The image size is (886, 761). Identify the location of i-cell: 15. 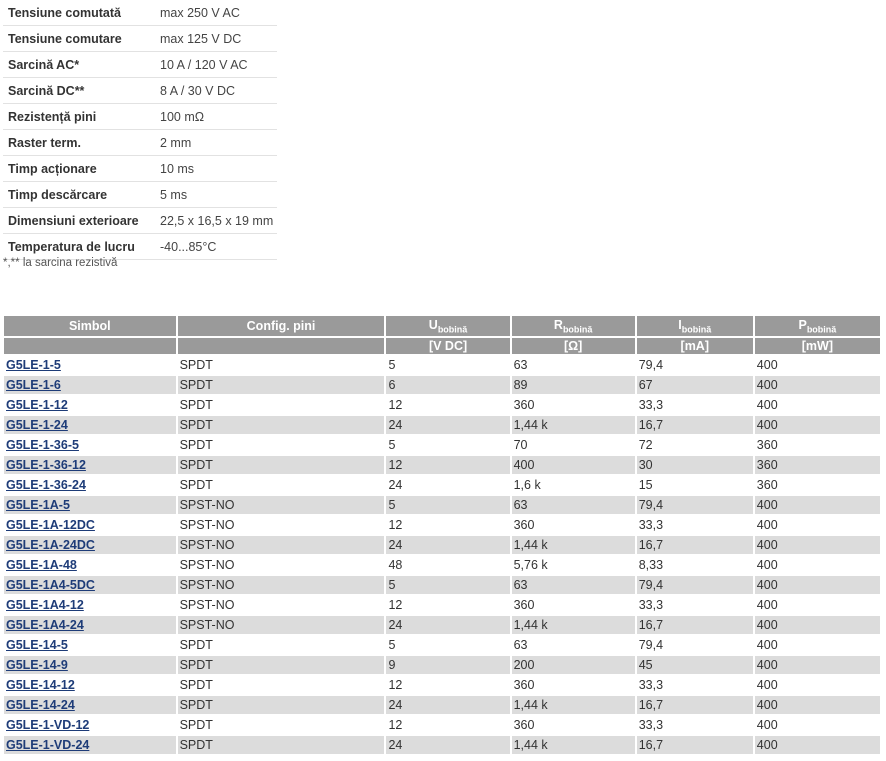
(645, 485).